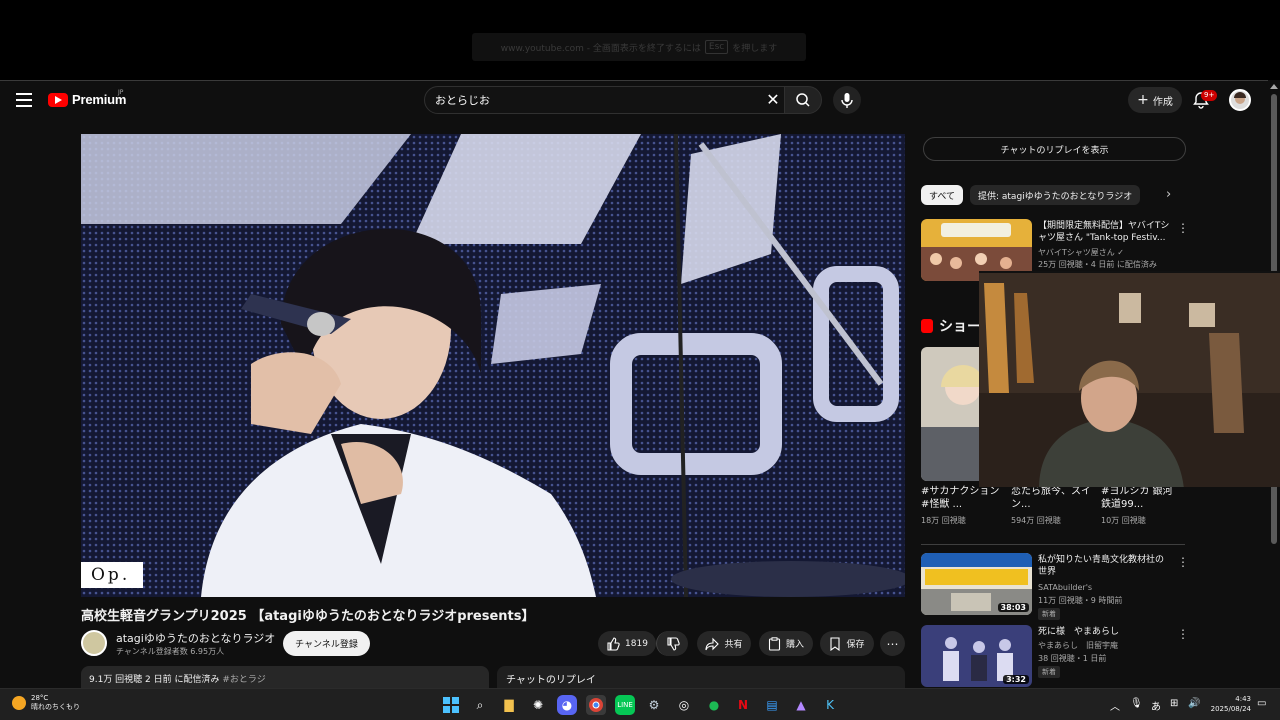 The image size is (1280, 720). What do you see at coordinates (1101, 566) in the screenshot?
I see `recommendation-title: 私が知りたい青島文化教材社の世界` at bounding box center [1101, 566].